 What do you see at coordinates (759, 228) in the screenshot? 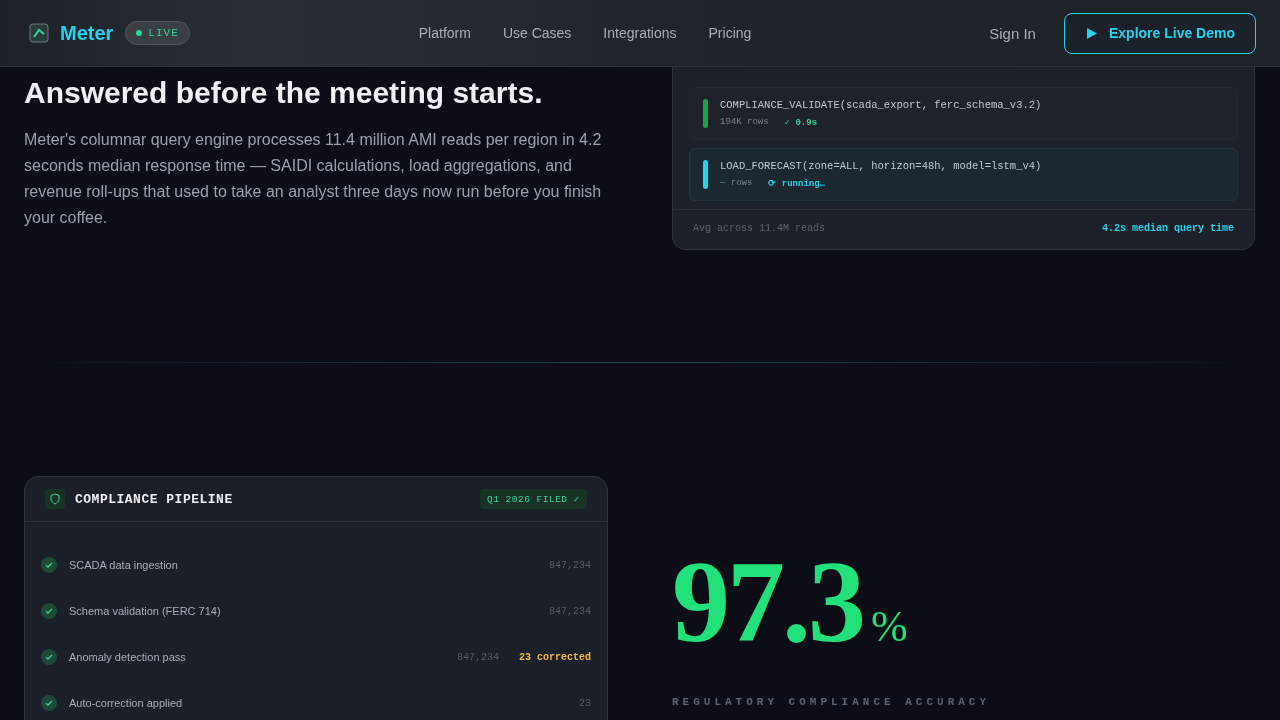
I see `average-note: Avg across 11.4M reads` at bounding box center [759, 228].